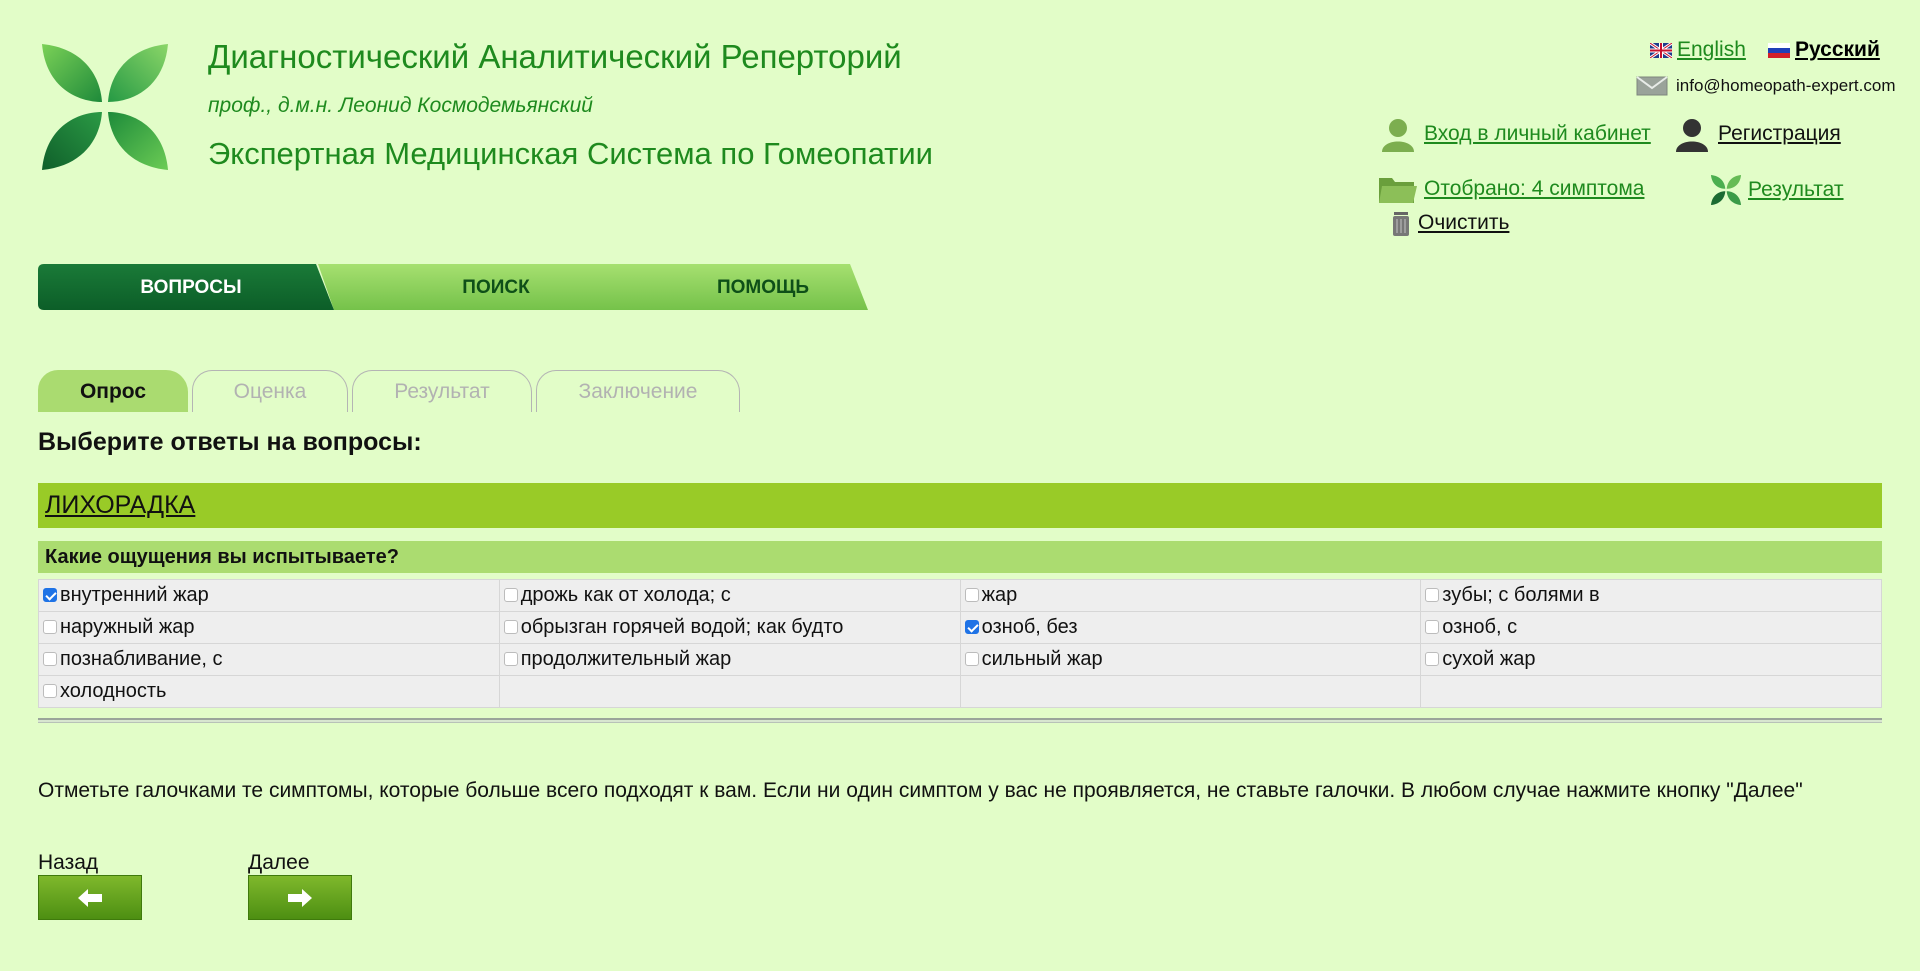  What do you see at coordinates (127, 627) in the screenshot?
I see `option-label: наружный жар` at bounding box center [127, 627].